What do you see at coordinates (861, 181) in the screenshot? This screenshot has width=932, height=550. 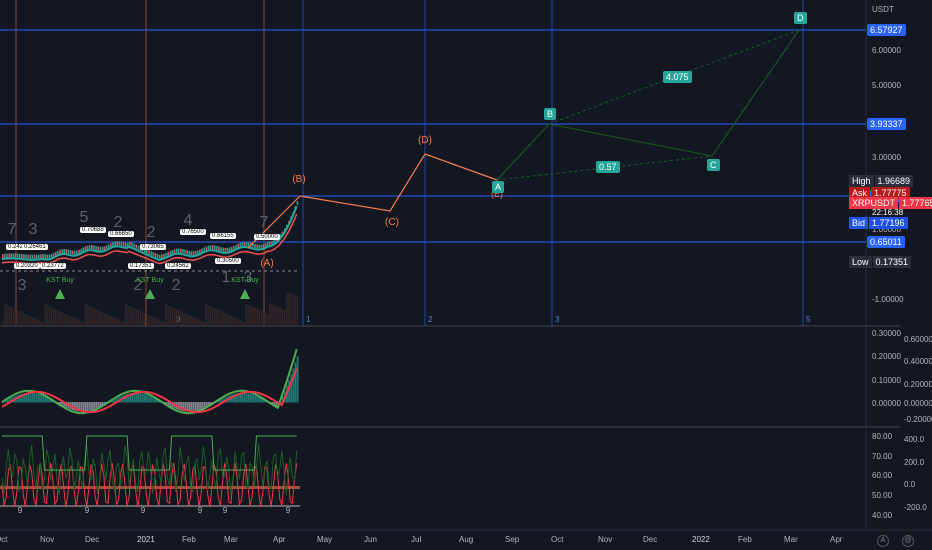 I see `stat-name: High` at bounding box center [861, 181].